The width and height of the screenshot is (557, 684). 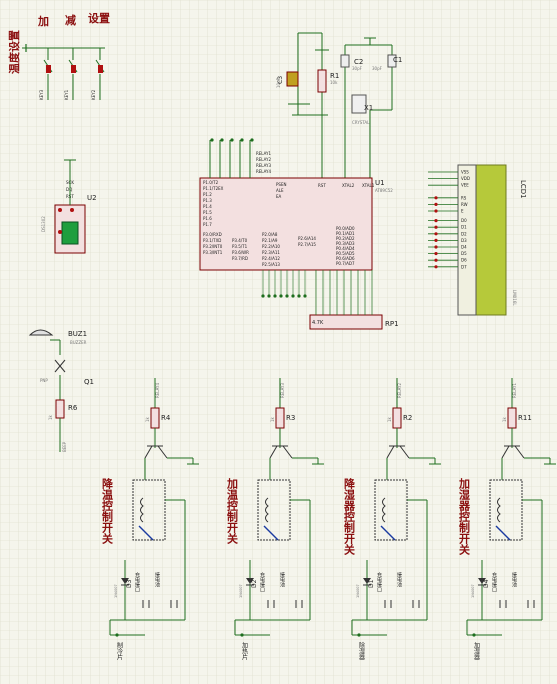 What do you see at coordinates (345, 263) in the screenshot?
I see `pin-p0-7: P0.7/AD7` at bounding box center [345, 263].